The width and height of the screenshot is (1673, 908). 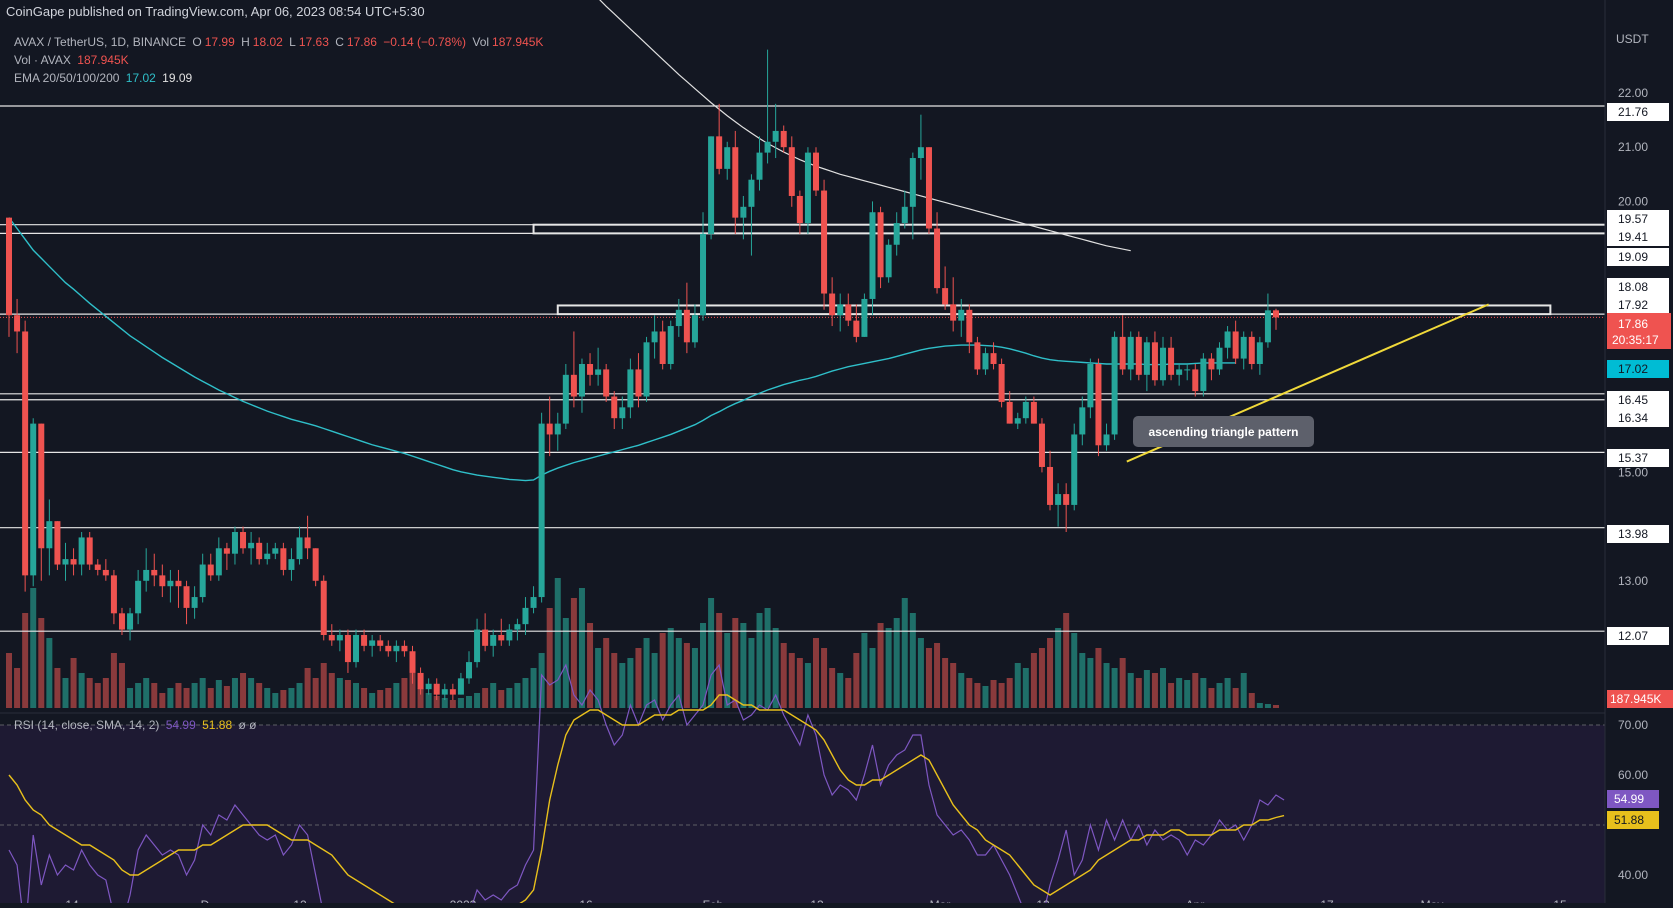 I want to click on level-badge-label: 16.34, so click(x=1633, y=418).